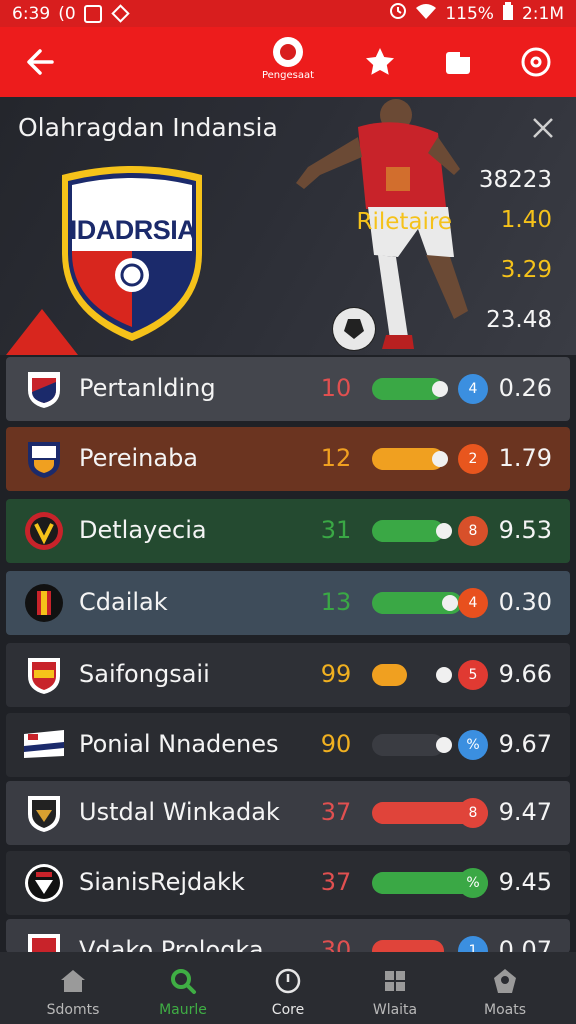 The height and width of the screenshot is (1024, 576). Describe the element at coordinates (525, 944) in the screenshot. I see `team-value: 0.07` at that location.